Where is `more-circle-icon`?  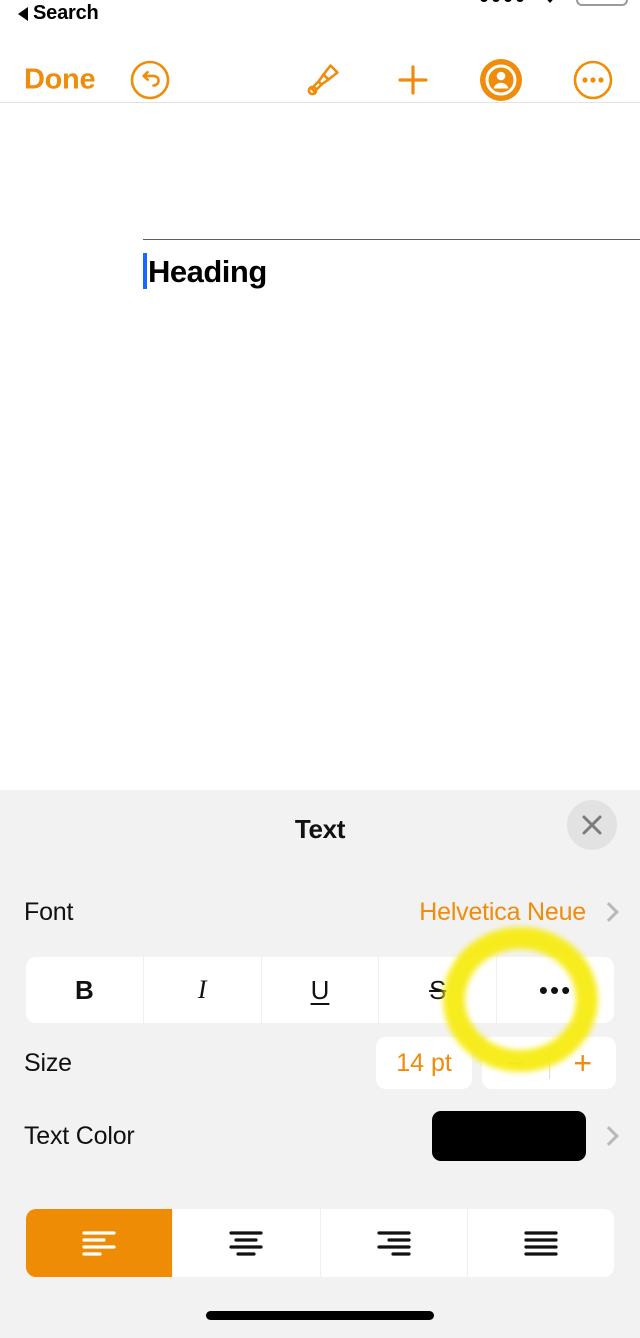
more-circle-icon is located at coordinates (593, 80).